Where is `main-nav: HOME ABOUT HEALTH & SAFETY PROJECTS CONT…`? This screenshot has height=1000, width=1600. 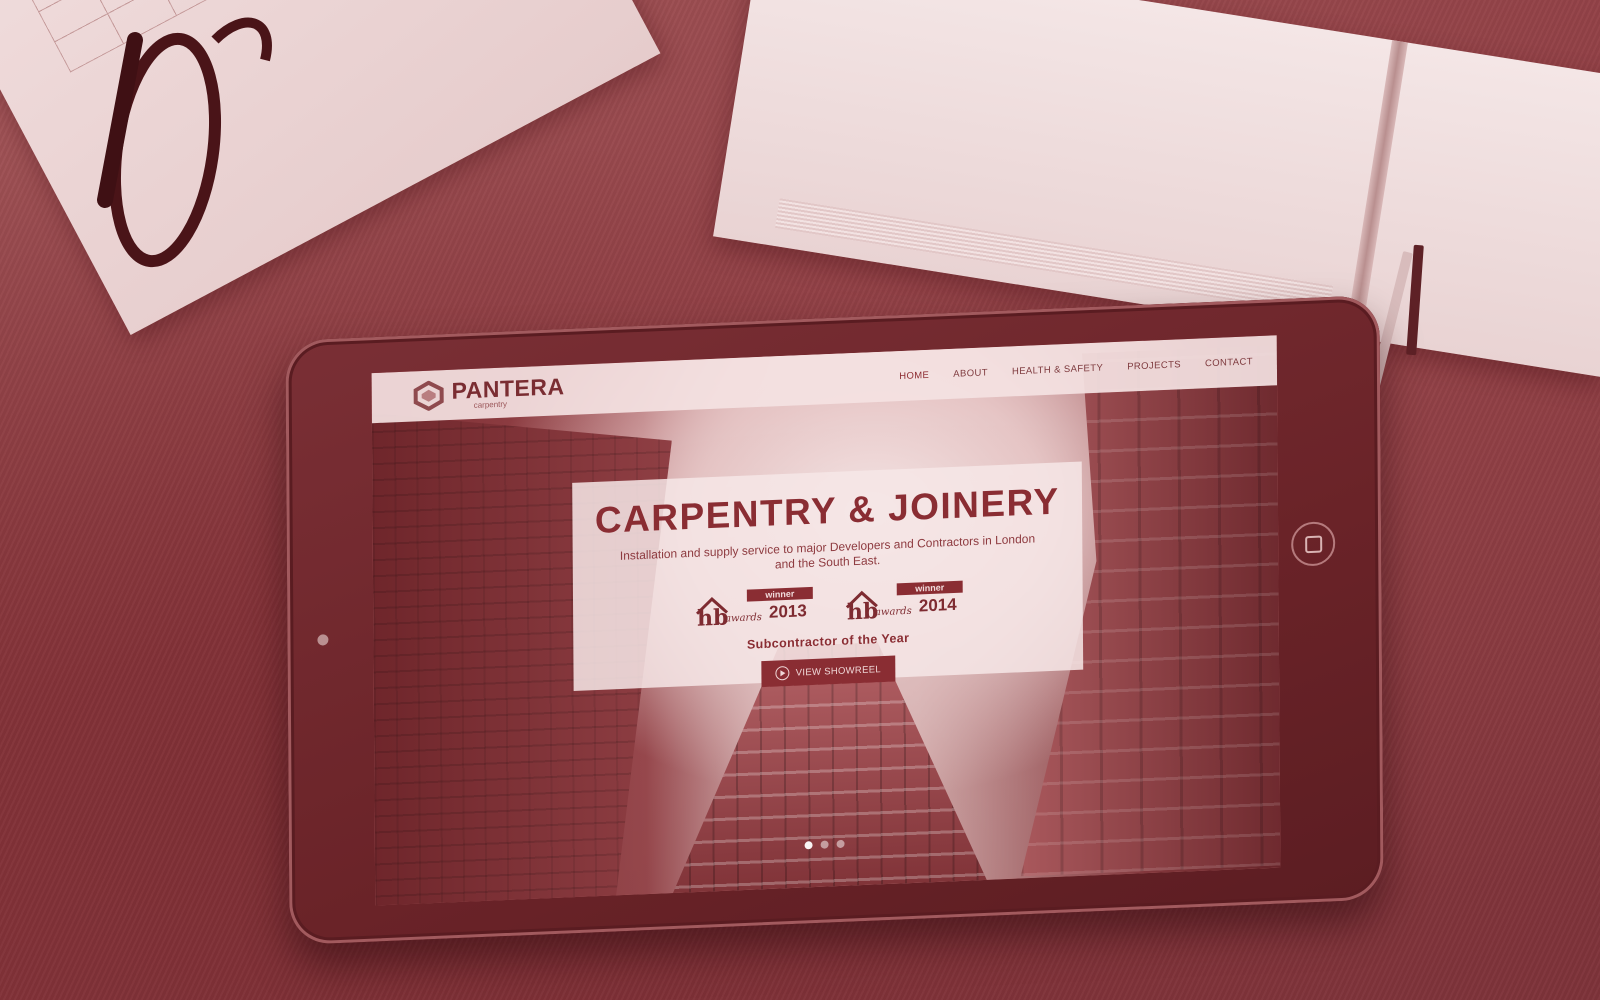 main-nav: HOME ABOUT HEALTH & SAFETY PROJECTS CONT… is located at coordinates (1076, 369).